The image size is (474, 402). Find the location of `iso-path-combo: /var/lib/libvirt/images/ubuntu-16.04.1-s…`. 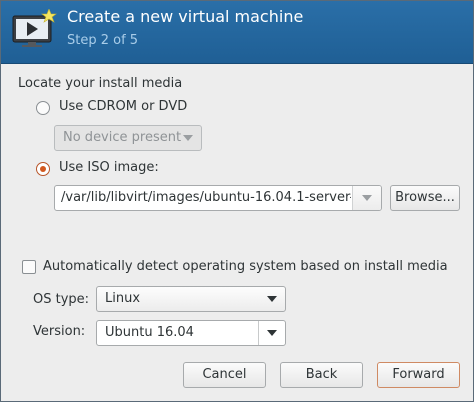

iso-path-combo: /var/lib/libvirt/images/ubuntu-16.04.1-s… is located at coordinates (218, 198).